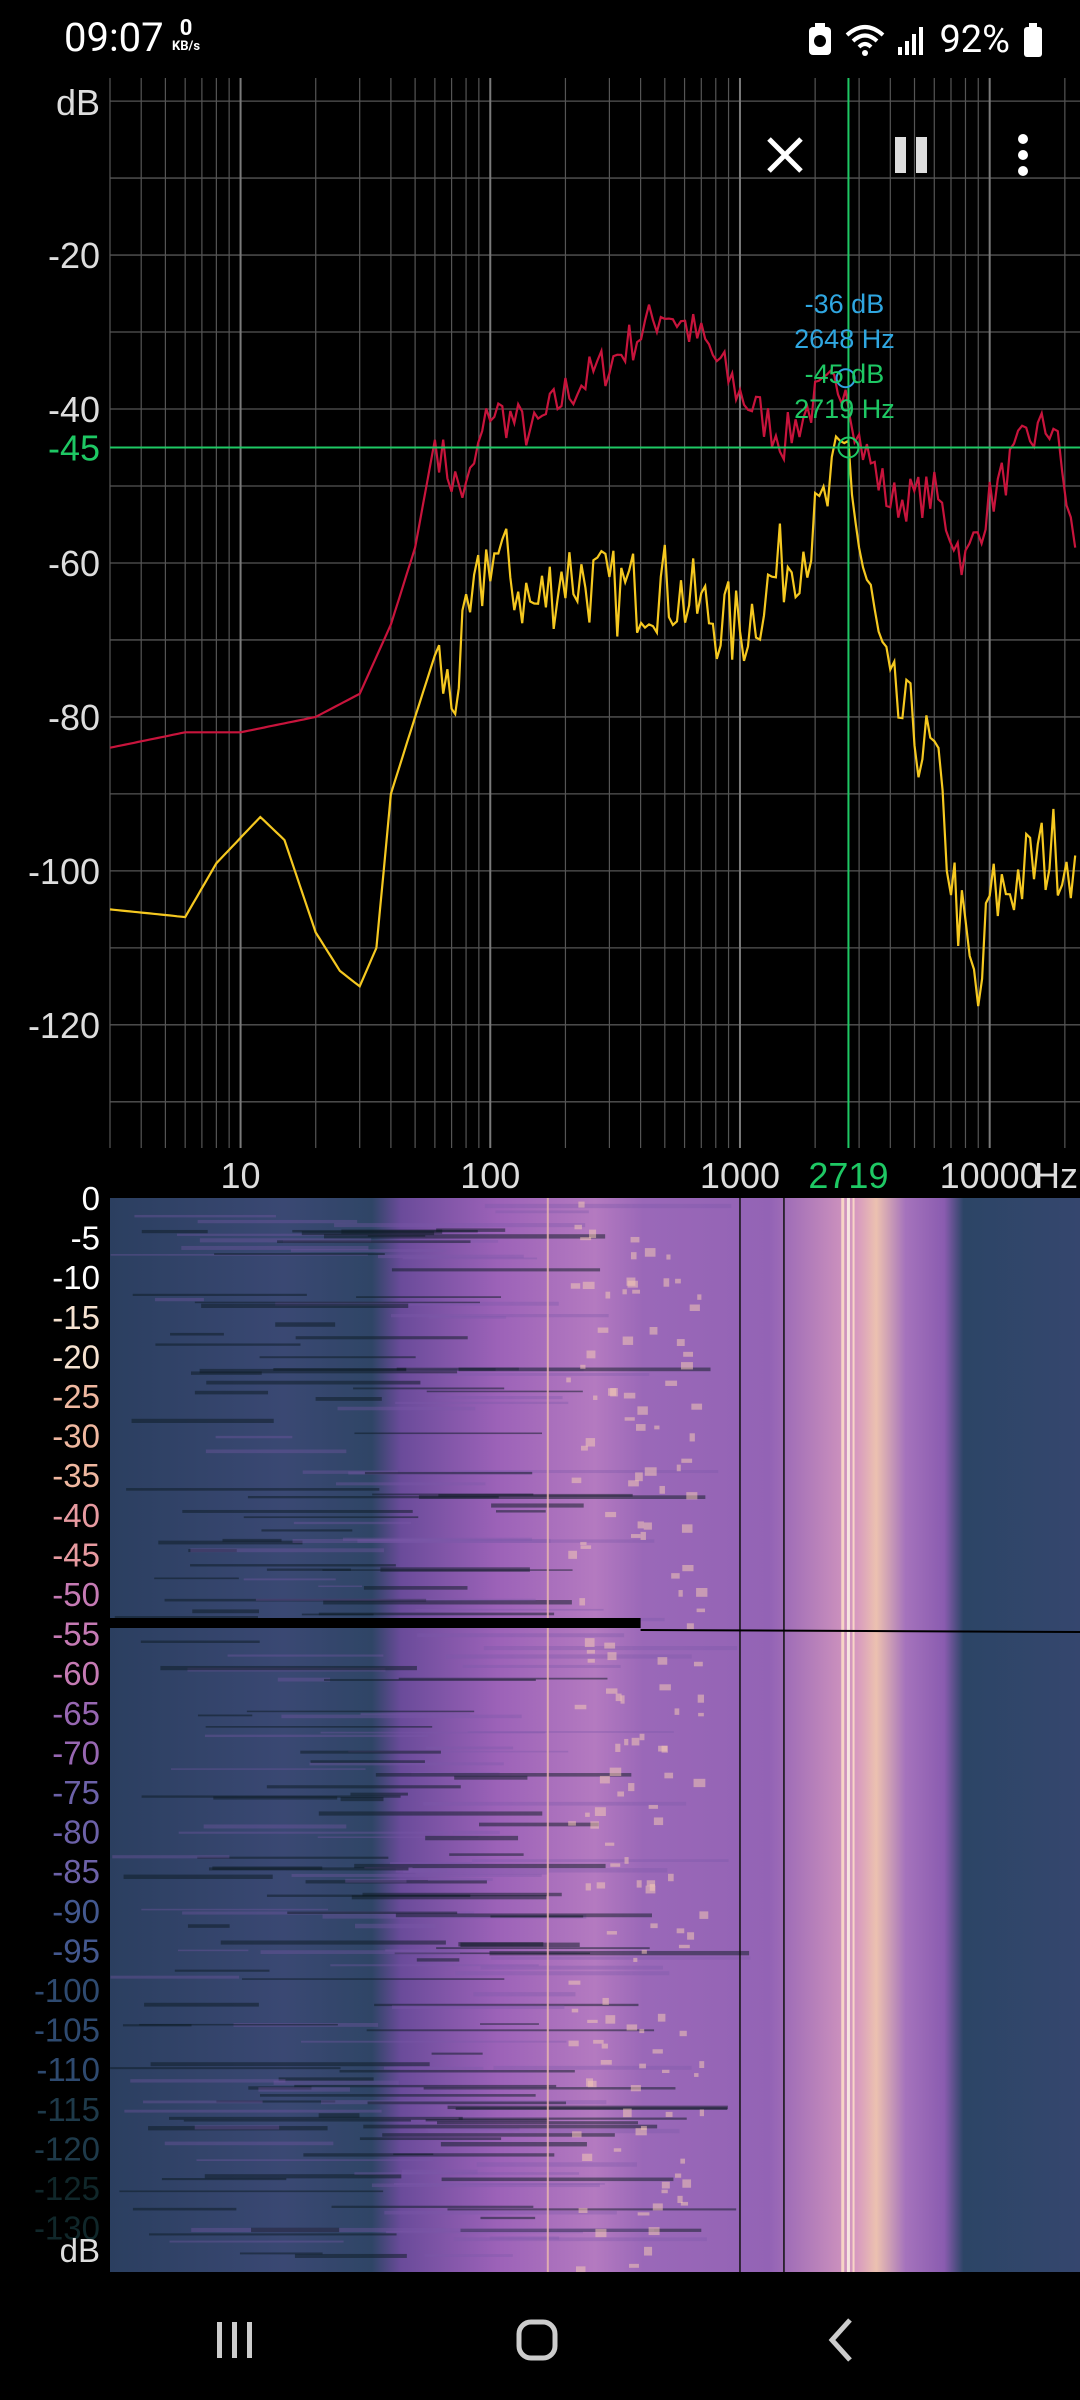  What do you see at coordinates (76, 1673) in the screenshot?
I see `time-tick-label: -60` at bounding box center [76, 1673].